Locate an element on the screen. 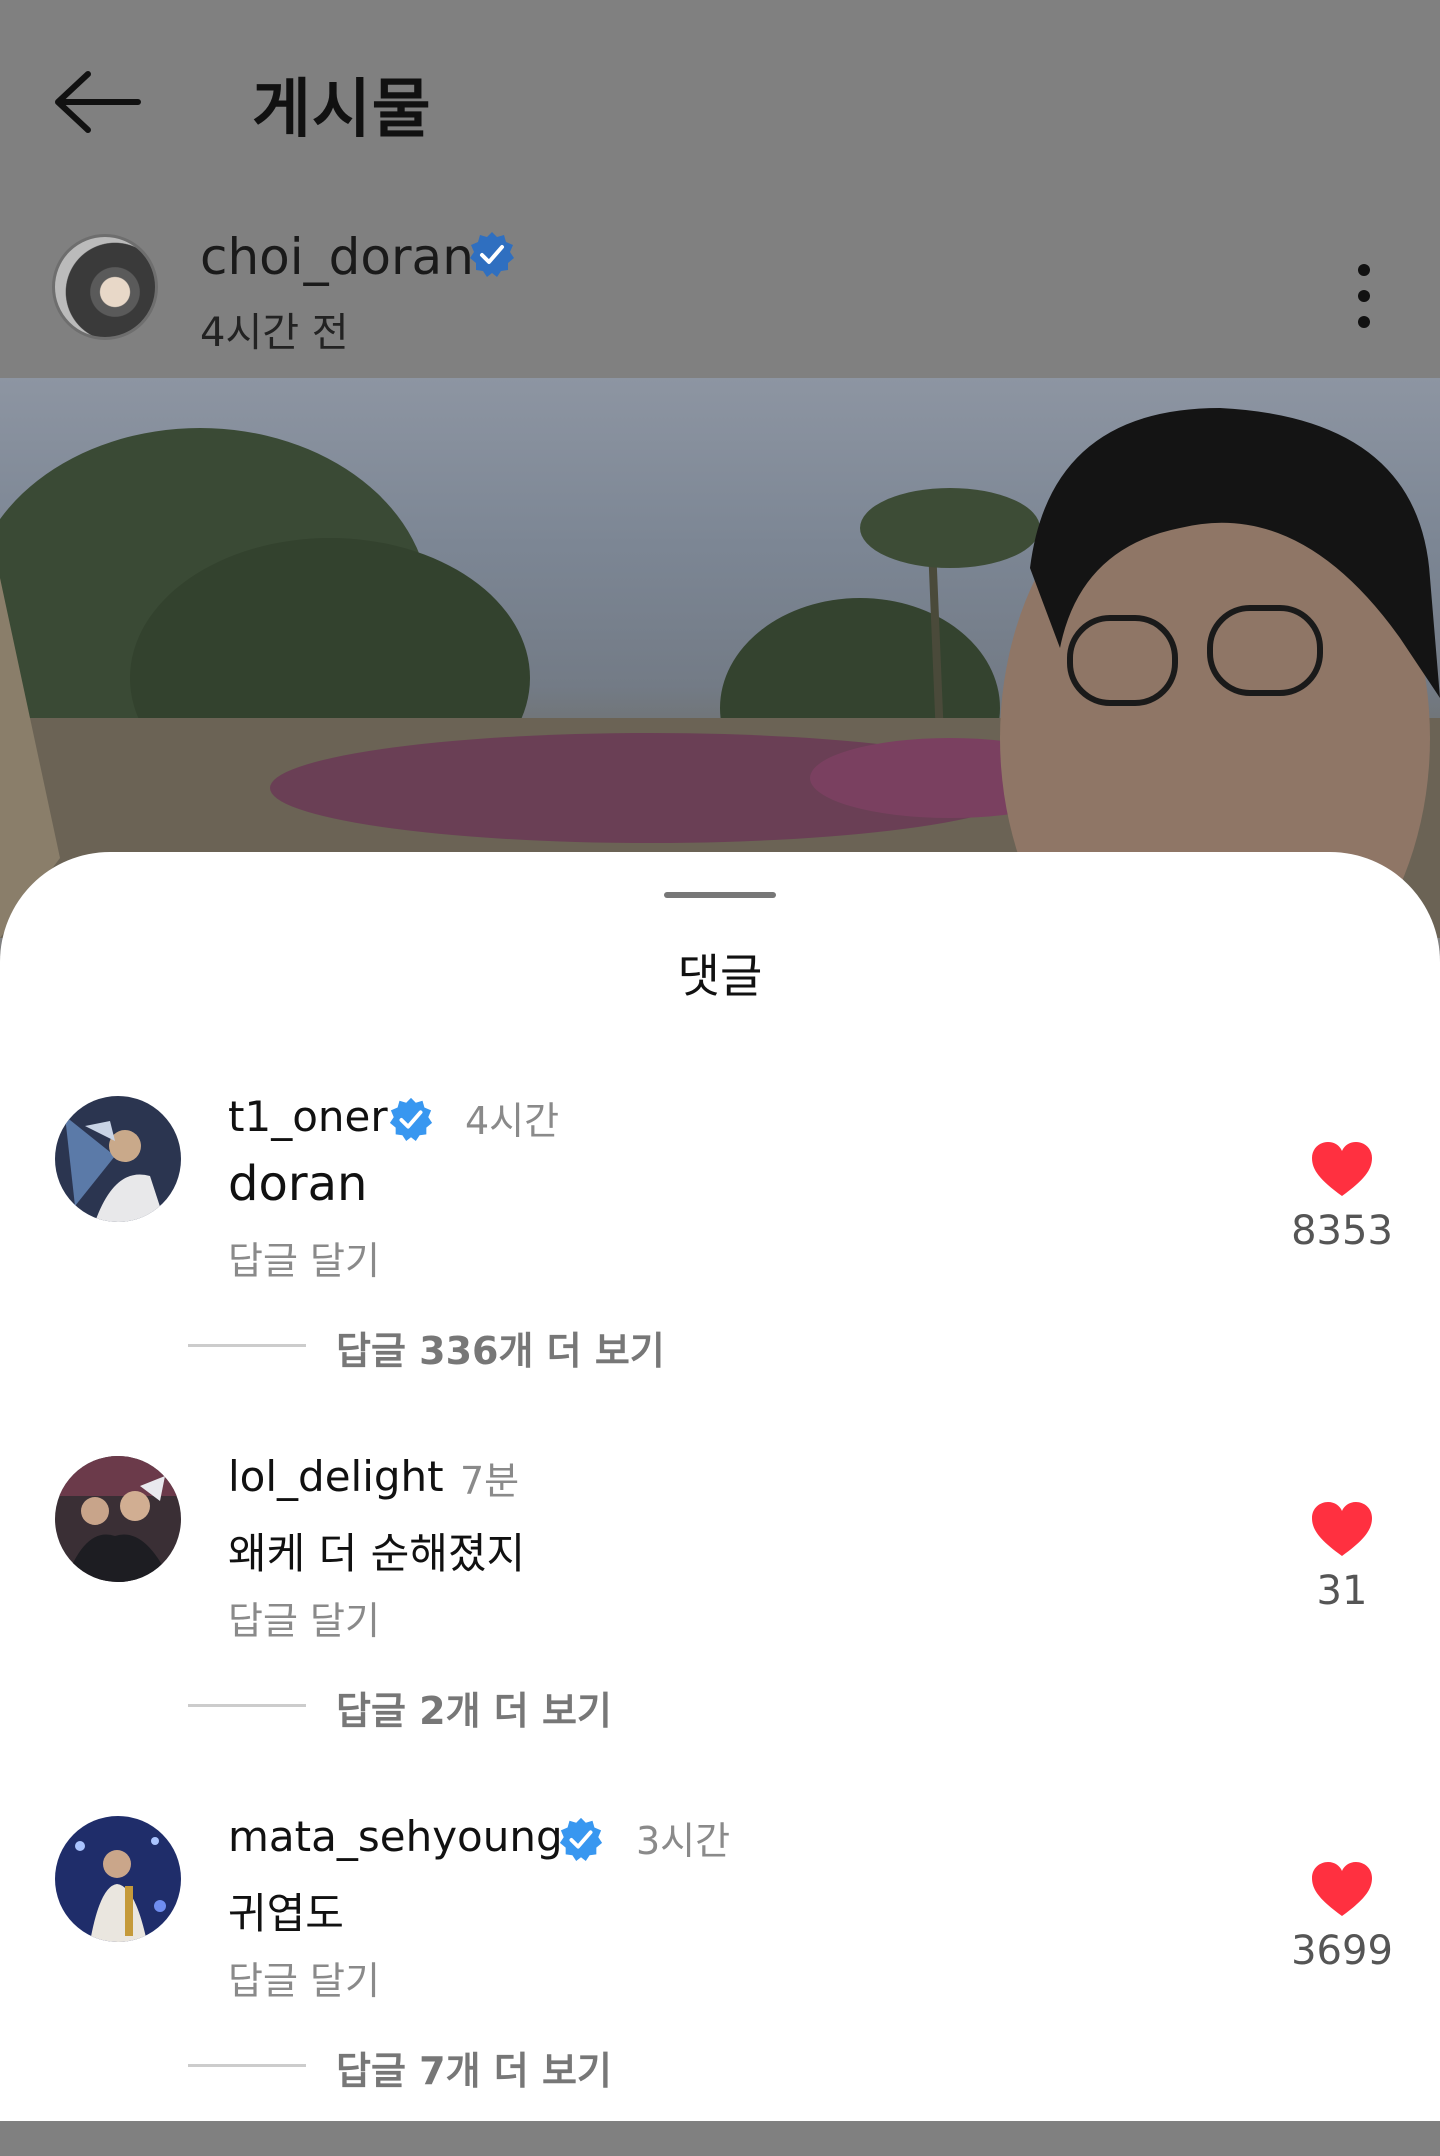  author-username: choi_doran is located at coordinates (337, 257).